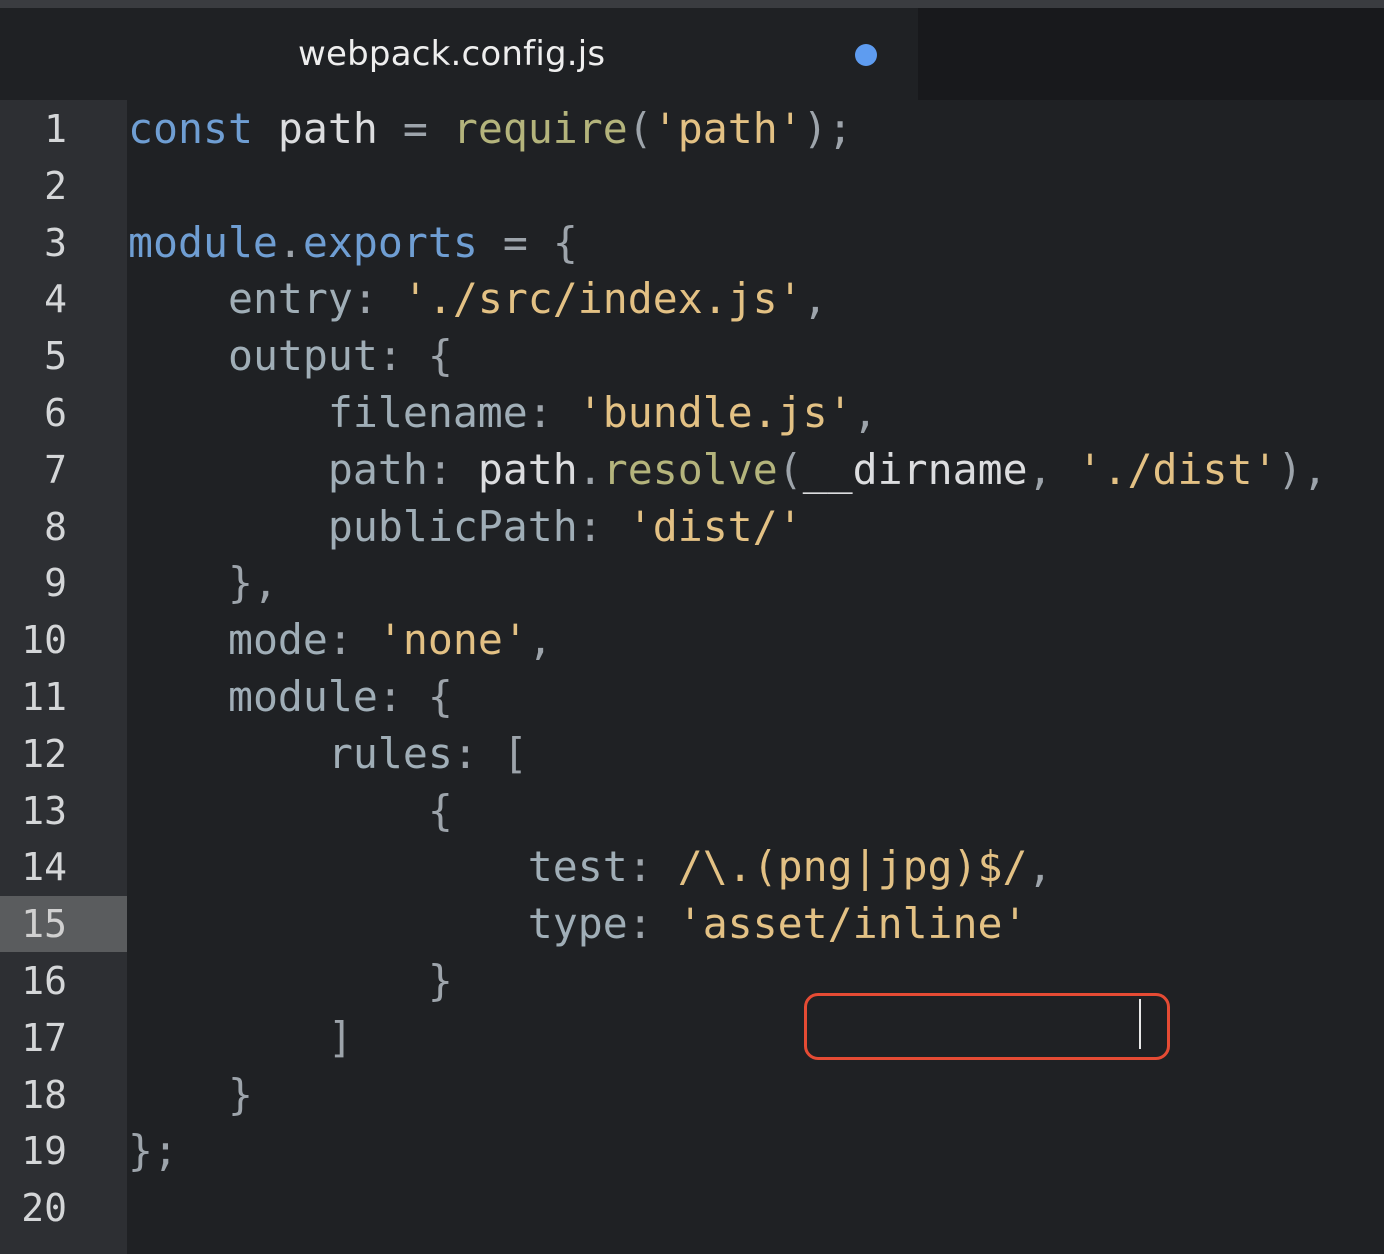  Describe the element at coordinates (756, 697) in the screenshot. I see `code-line-11: module: {` at that location.